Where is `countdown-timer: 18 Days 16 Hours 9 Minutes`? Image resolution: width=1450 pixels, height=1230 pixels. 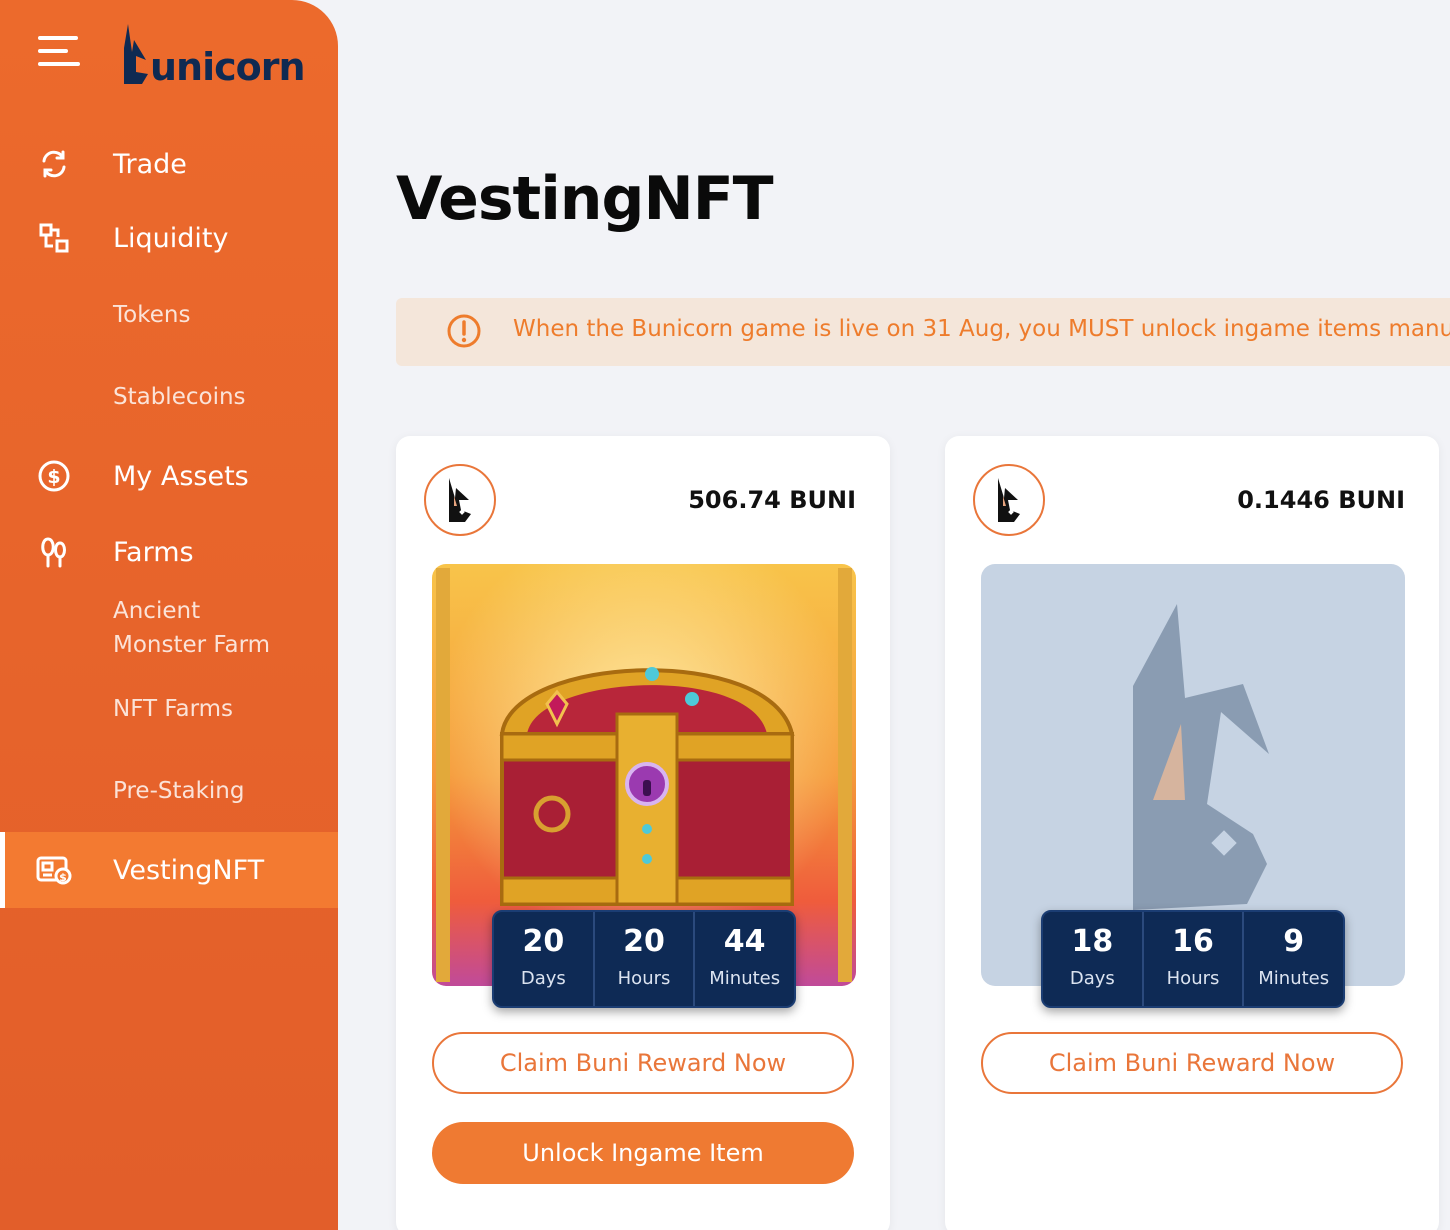 countdown-timer: 18 Days 16 Hours 9 Minutes is located at coordinates (1193, 959).